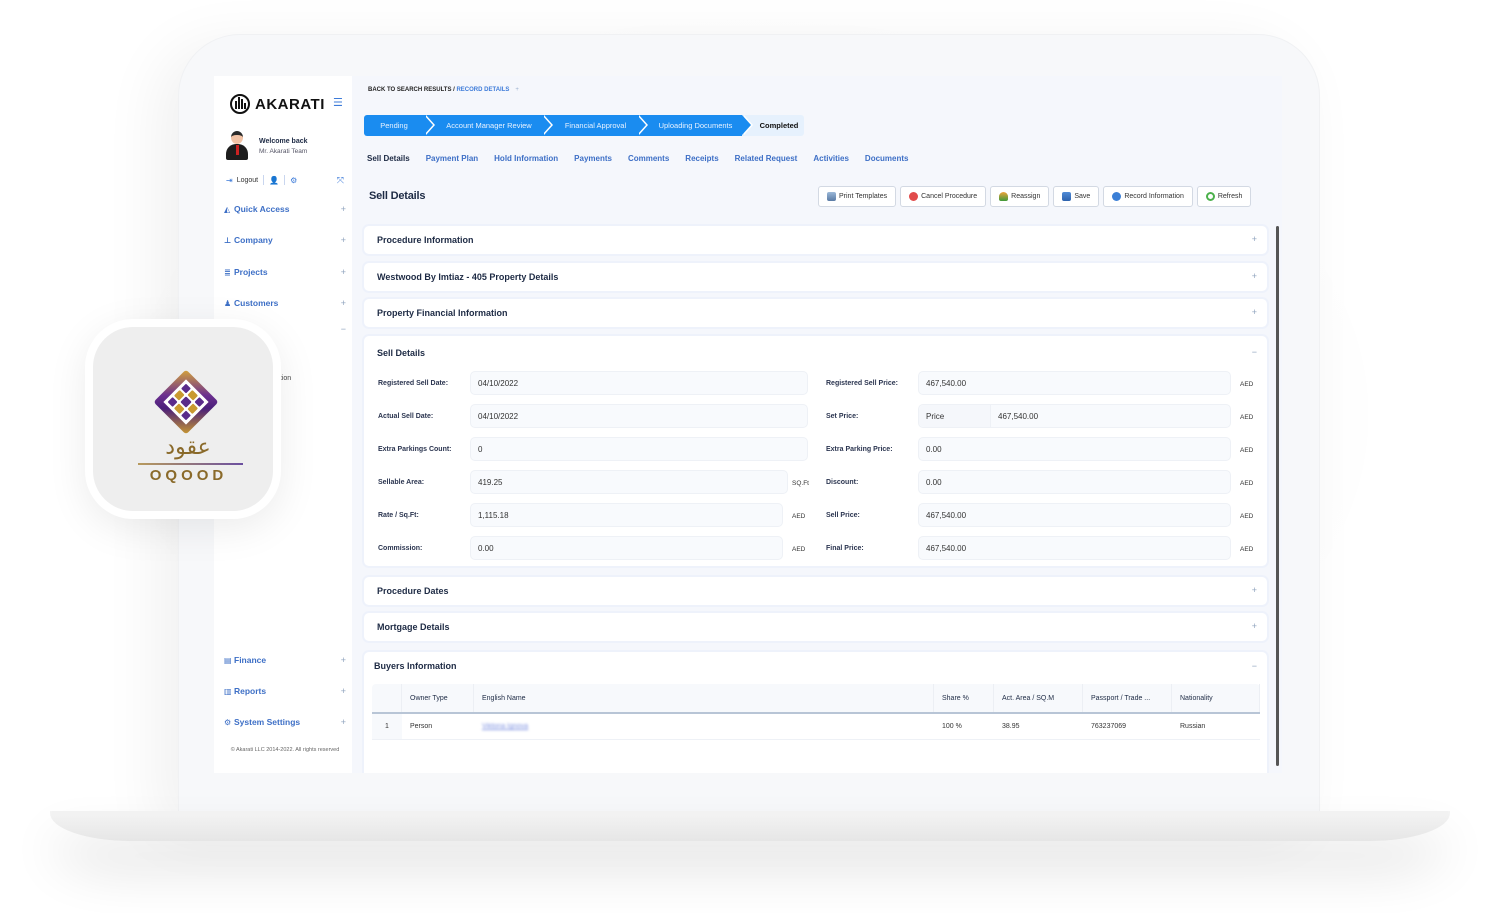 The width and height of the screenshot is (1500, 913). What do you see at coordinates (277, 104) in the screenshot?
I see `brand: AKARATI` at bounding box center [277, 104].